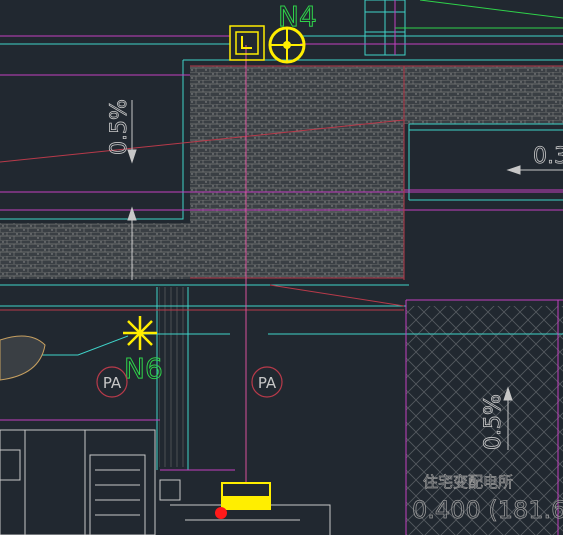  What do you see at coordinates (287, 45) in the screenshot?
I see `lamp-symbol-icon` at bounding box center [287, 45].